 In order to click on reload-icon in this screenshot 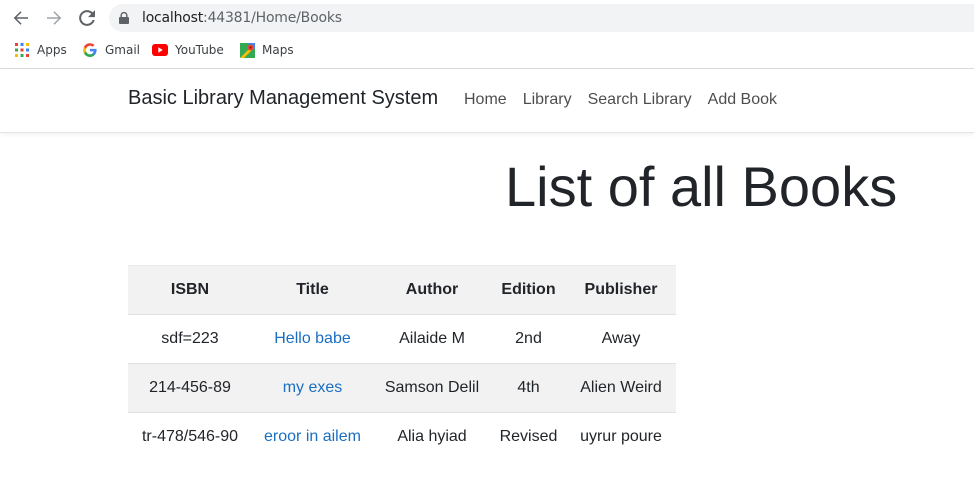, I will do `click(87, 18)`.